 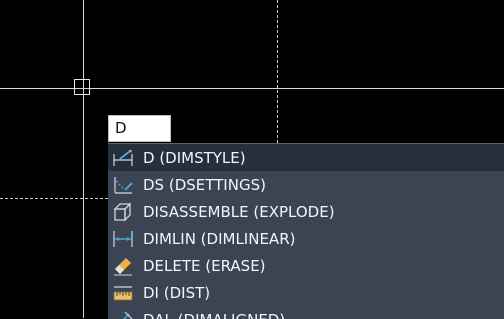 What do you see at coordinates (123, 266) in the screenshot?
I see `eraser-icon` at bounding box center [123, 266].